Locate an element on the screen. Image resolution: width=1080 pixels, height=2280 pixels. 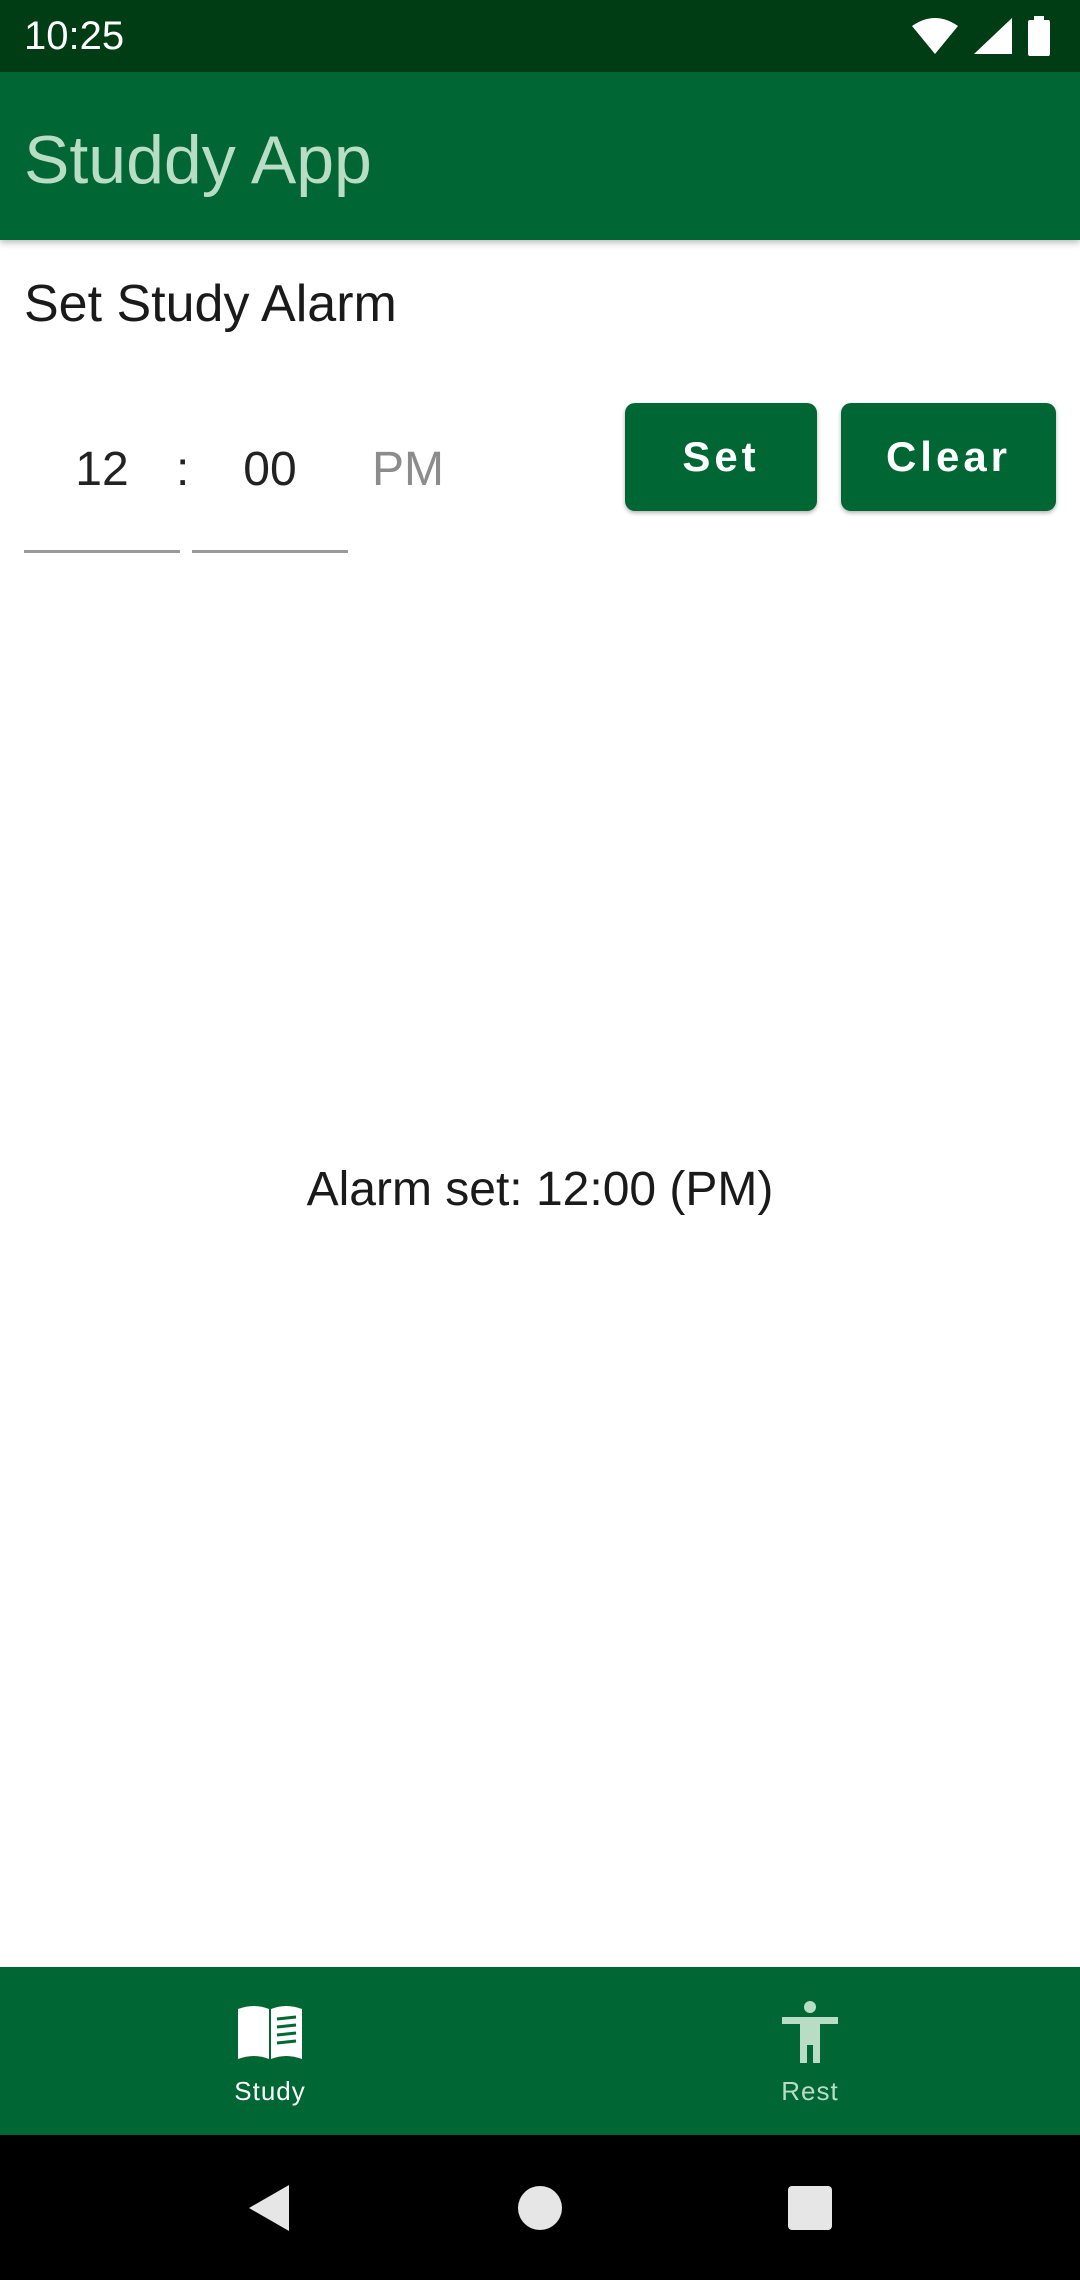
status-bar: 10:25 is located at coordinates (540, 36).